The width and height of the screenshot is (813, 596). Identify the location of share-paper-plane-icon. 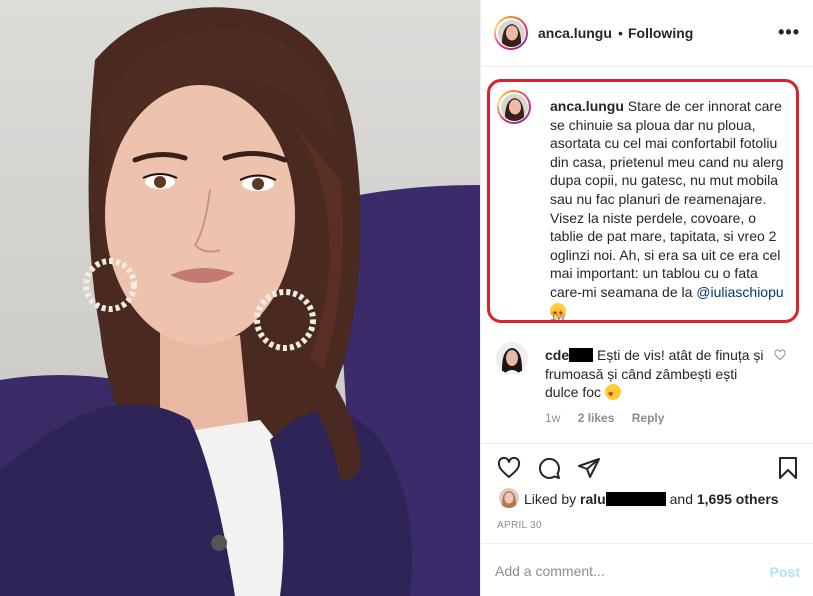
(589, 468).